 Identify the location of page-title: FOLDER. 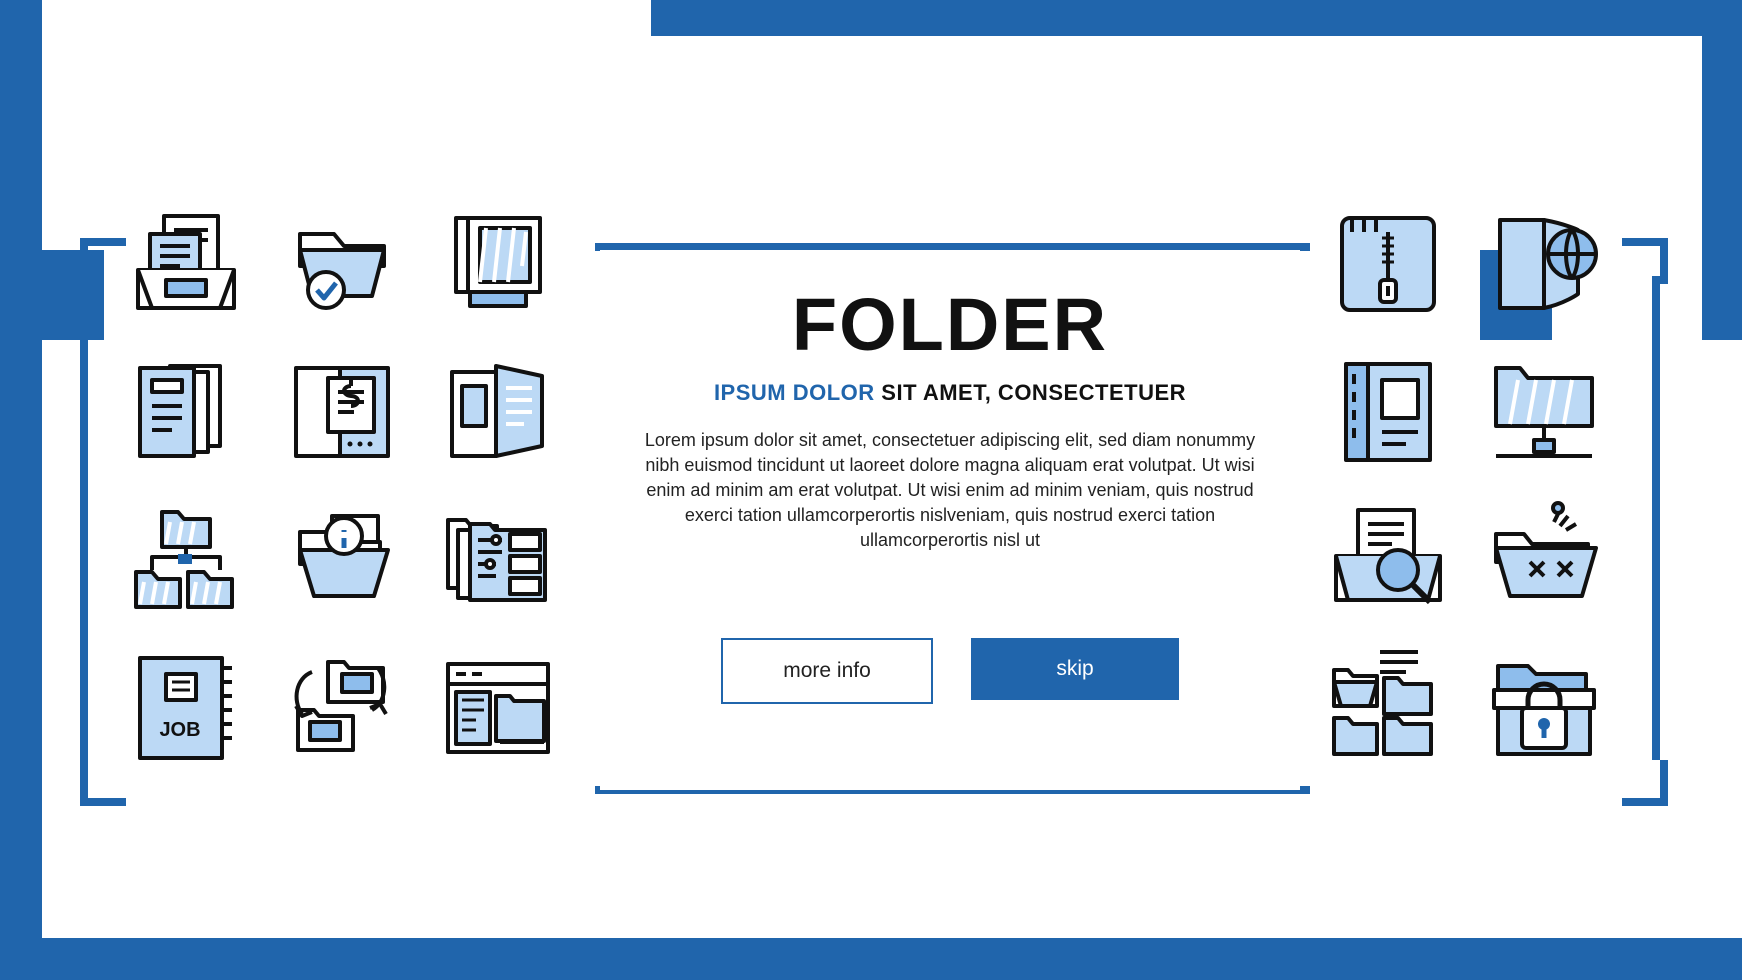
(950, 324).